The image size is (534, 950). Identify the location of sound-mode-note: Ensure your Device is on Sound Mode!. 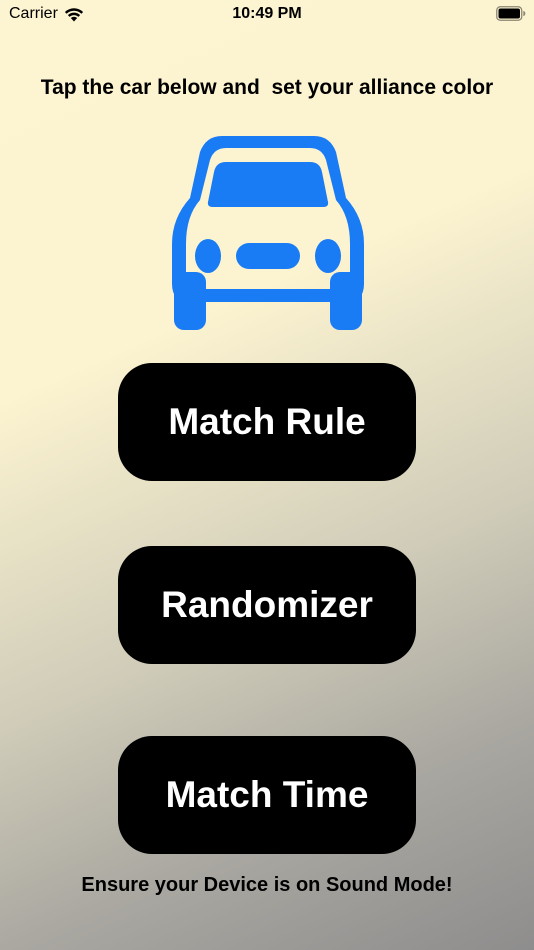
(267, 885).